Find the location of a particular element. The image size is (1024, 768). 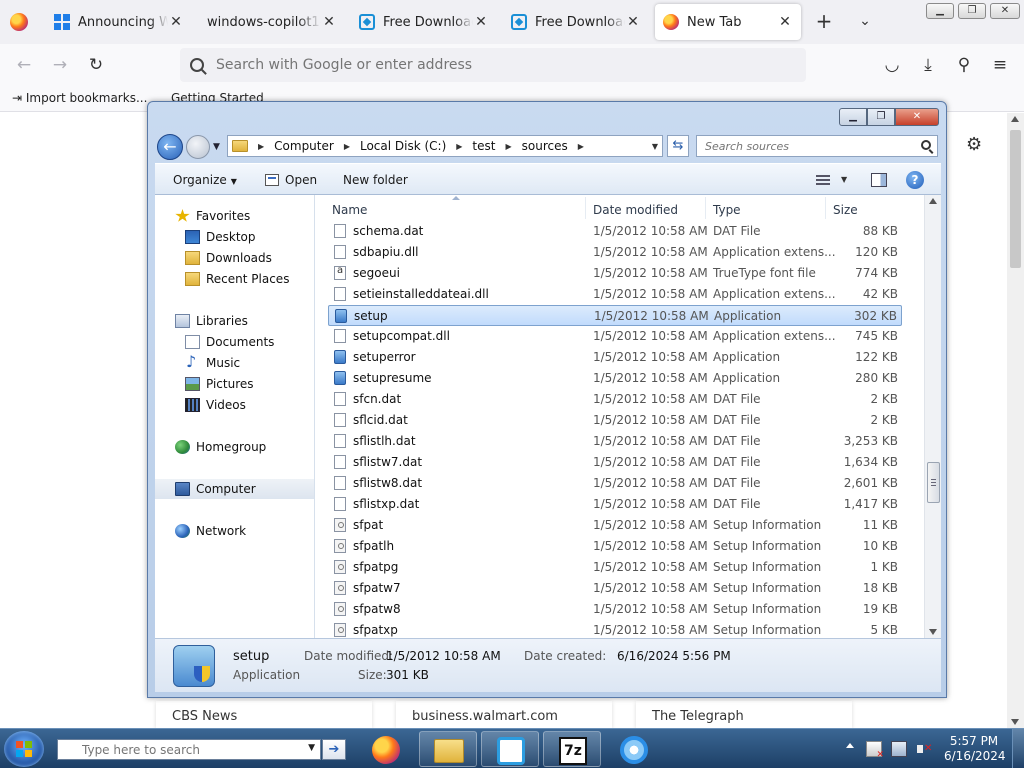

nav-libraries: Libraries is located at coordinates (234, 321).